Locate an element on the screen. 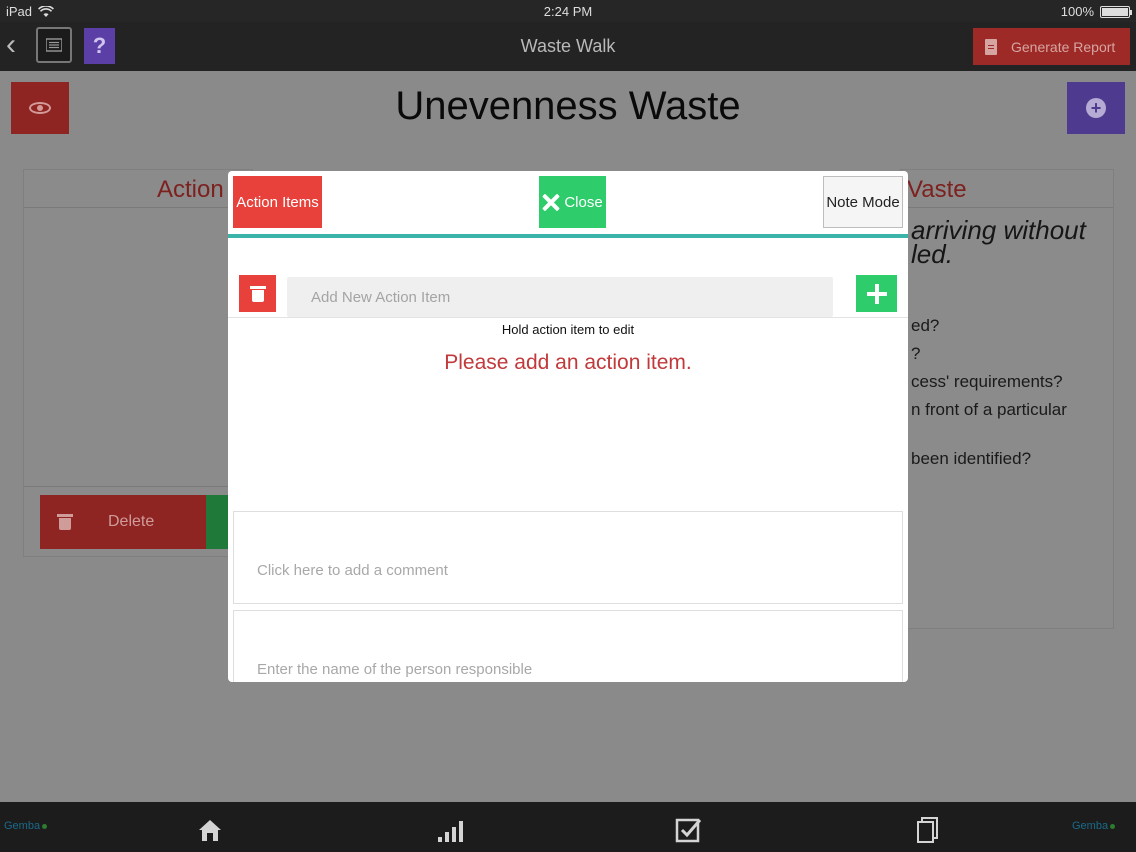 This screenshot has width=1136, height=852. close-icon is located at coordinates (551, 202).